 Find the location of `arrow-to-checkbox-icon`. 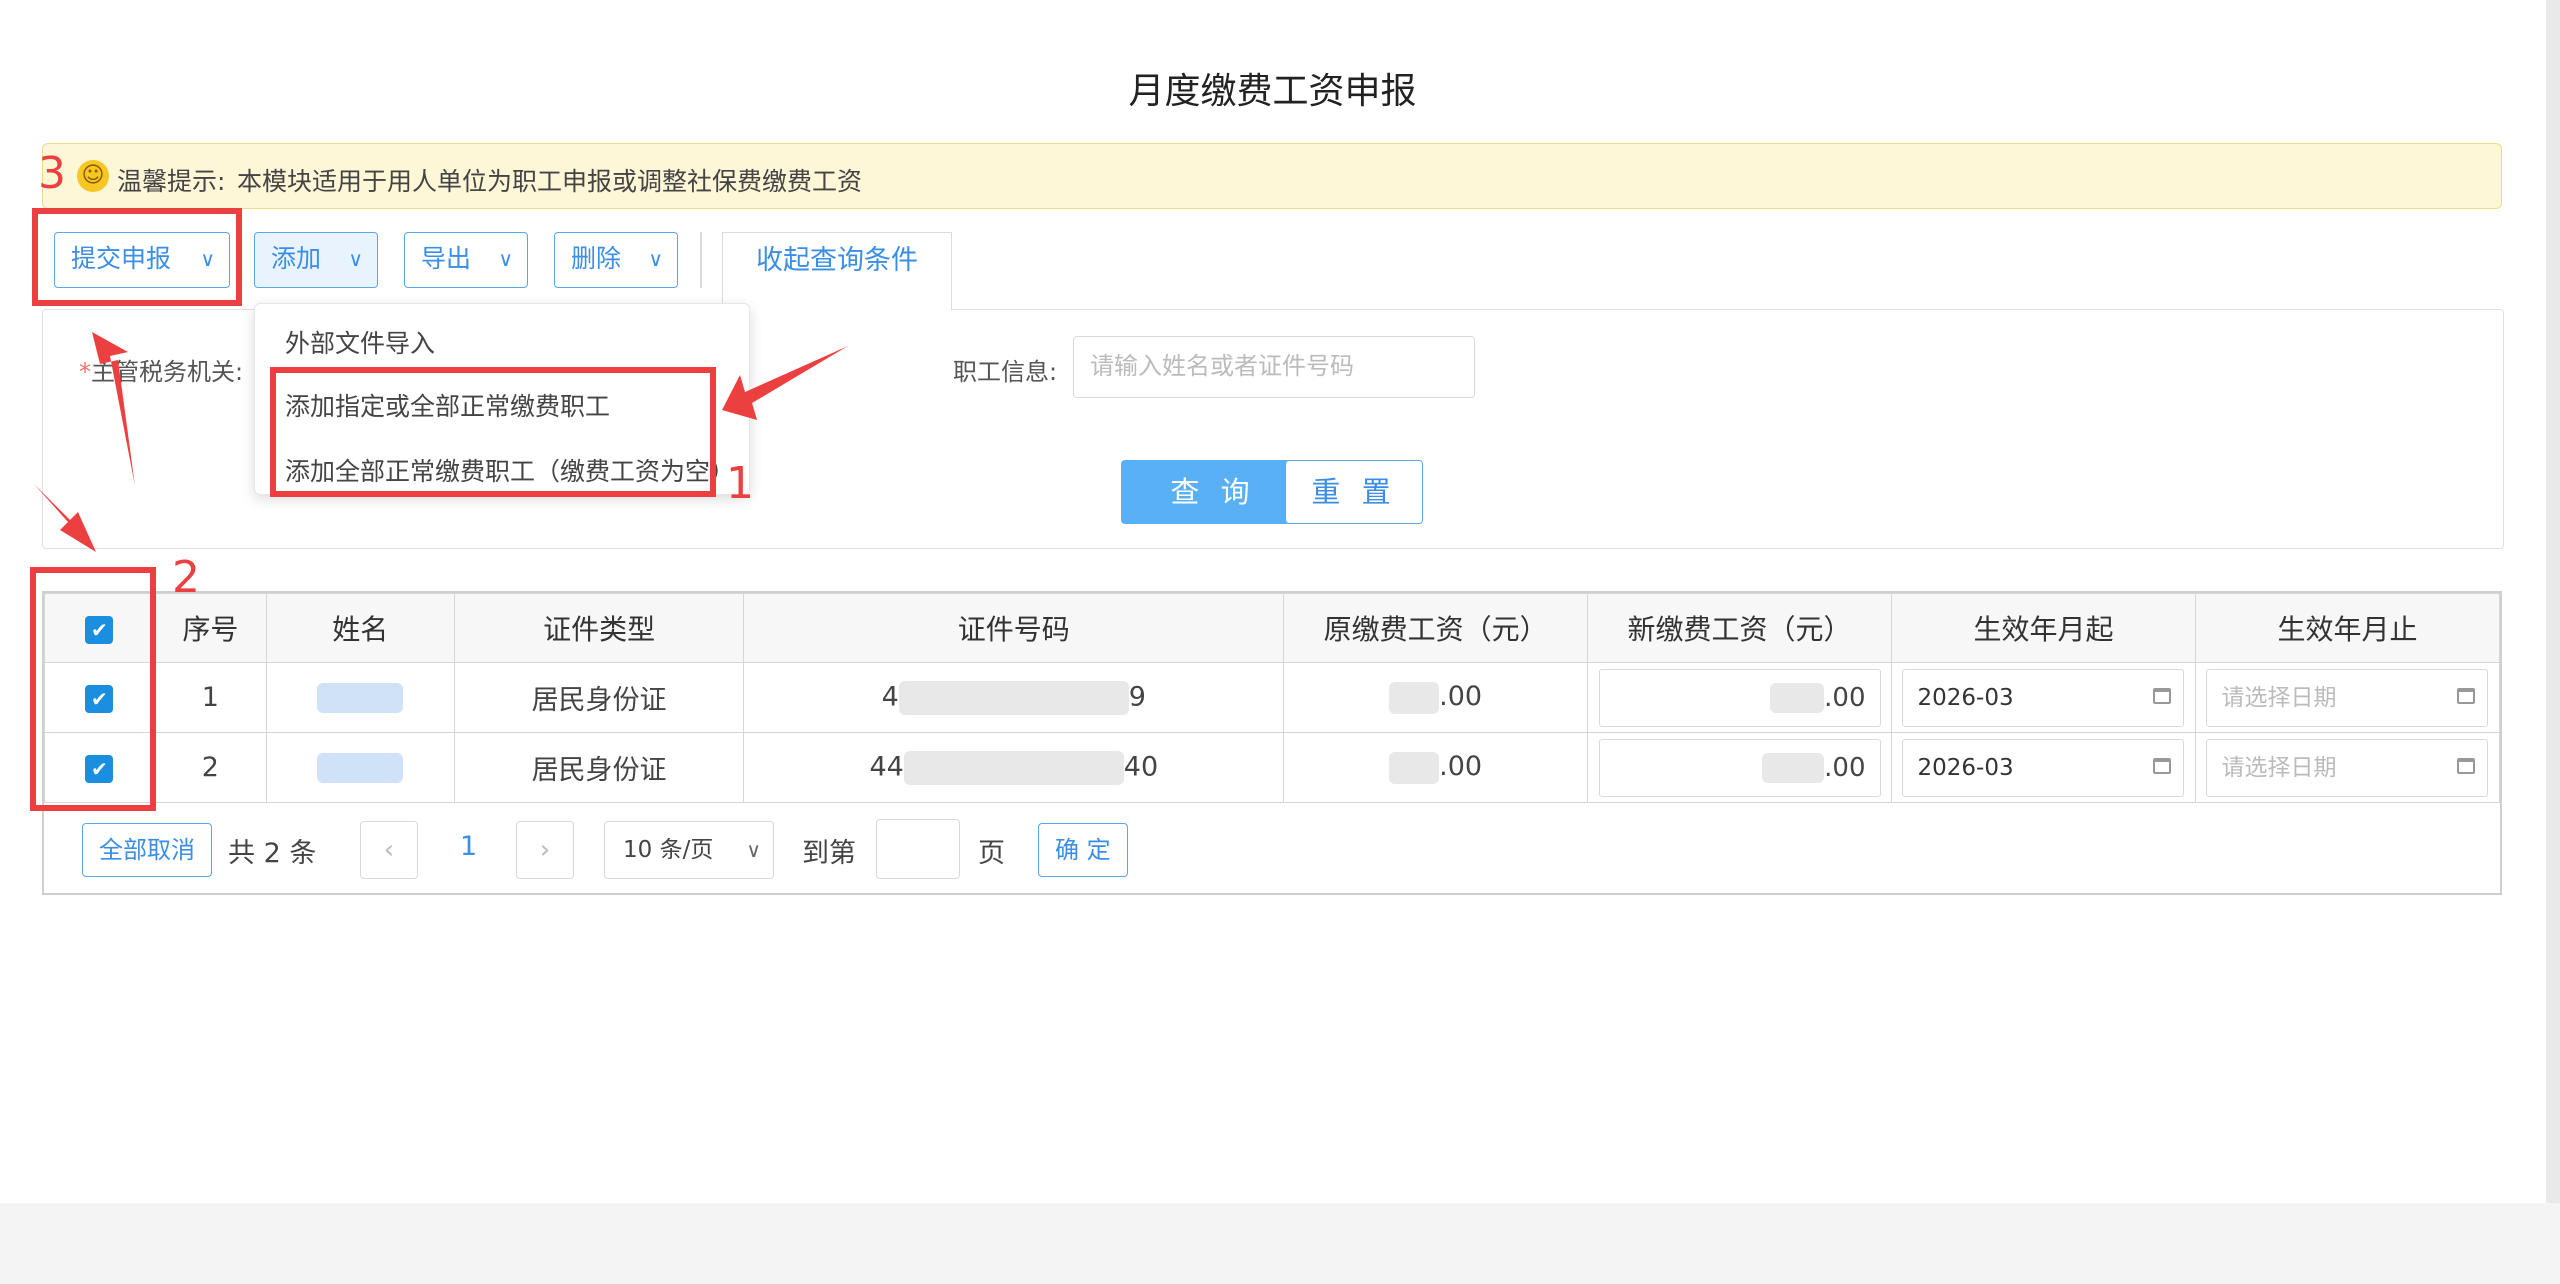

arrow-to-checkbox-icon is located at coordinates (65, 518).